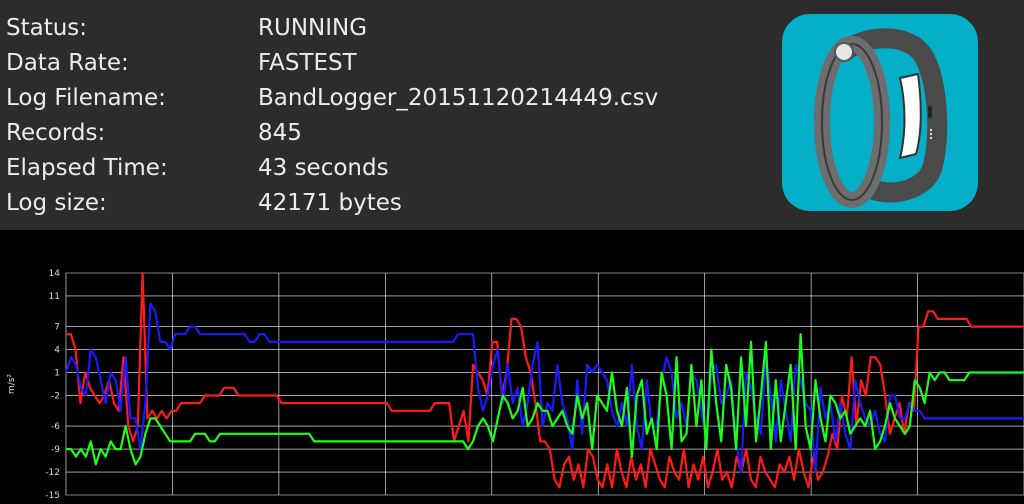  Describe the element at coordinates (330, 203) in the screenshot. I see `log-size-value: 42171 bytes` at that location.